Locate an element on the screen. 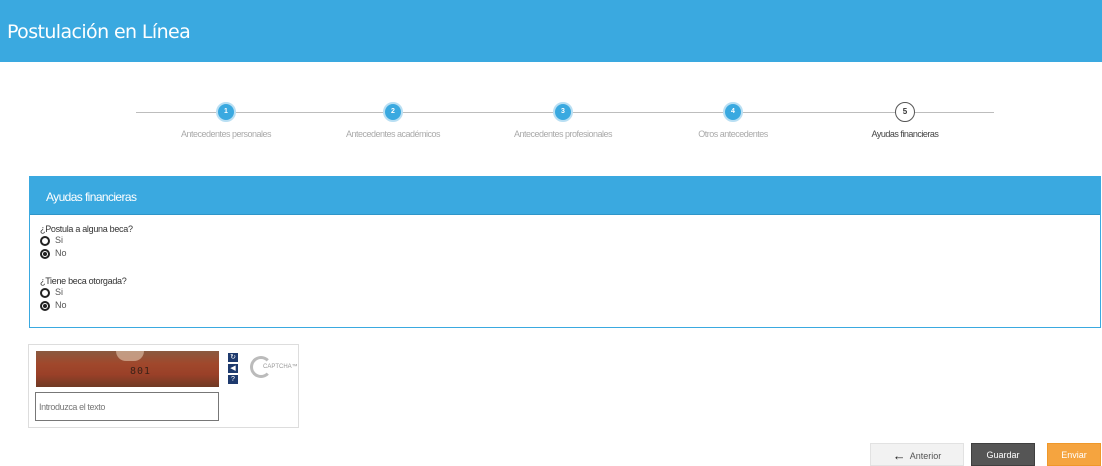 This screenshot has width=1102, height=466. step-3: 3 Antecedentes profesionales is located at coordinates (563, 117).